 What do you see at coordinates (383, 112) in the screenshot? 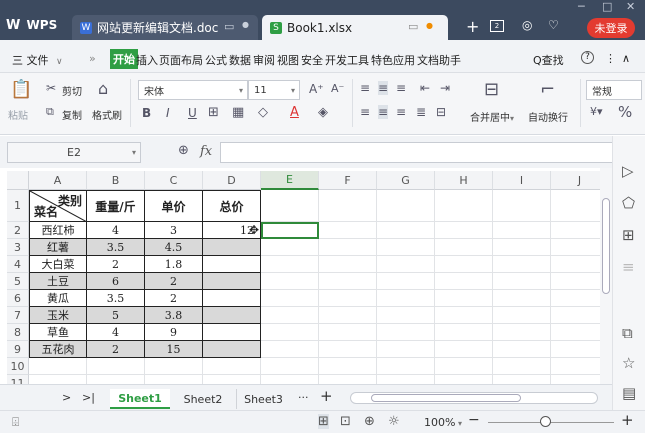
I see `align-center-icon: ≡` at bounding box center [383, 112].